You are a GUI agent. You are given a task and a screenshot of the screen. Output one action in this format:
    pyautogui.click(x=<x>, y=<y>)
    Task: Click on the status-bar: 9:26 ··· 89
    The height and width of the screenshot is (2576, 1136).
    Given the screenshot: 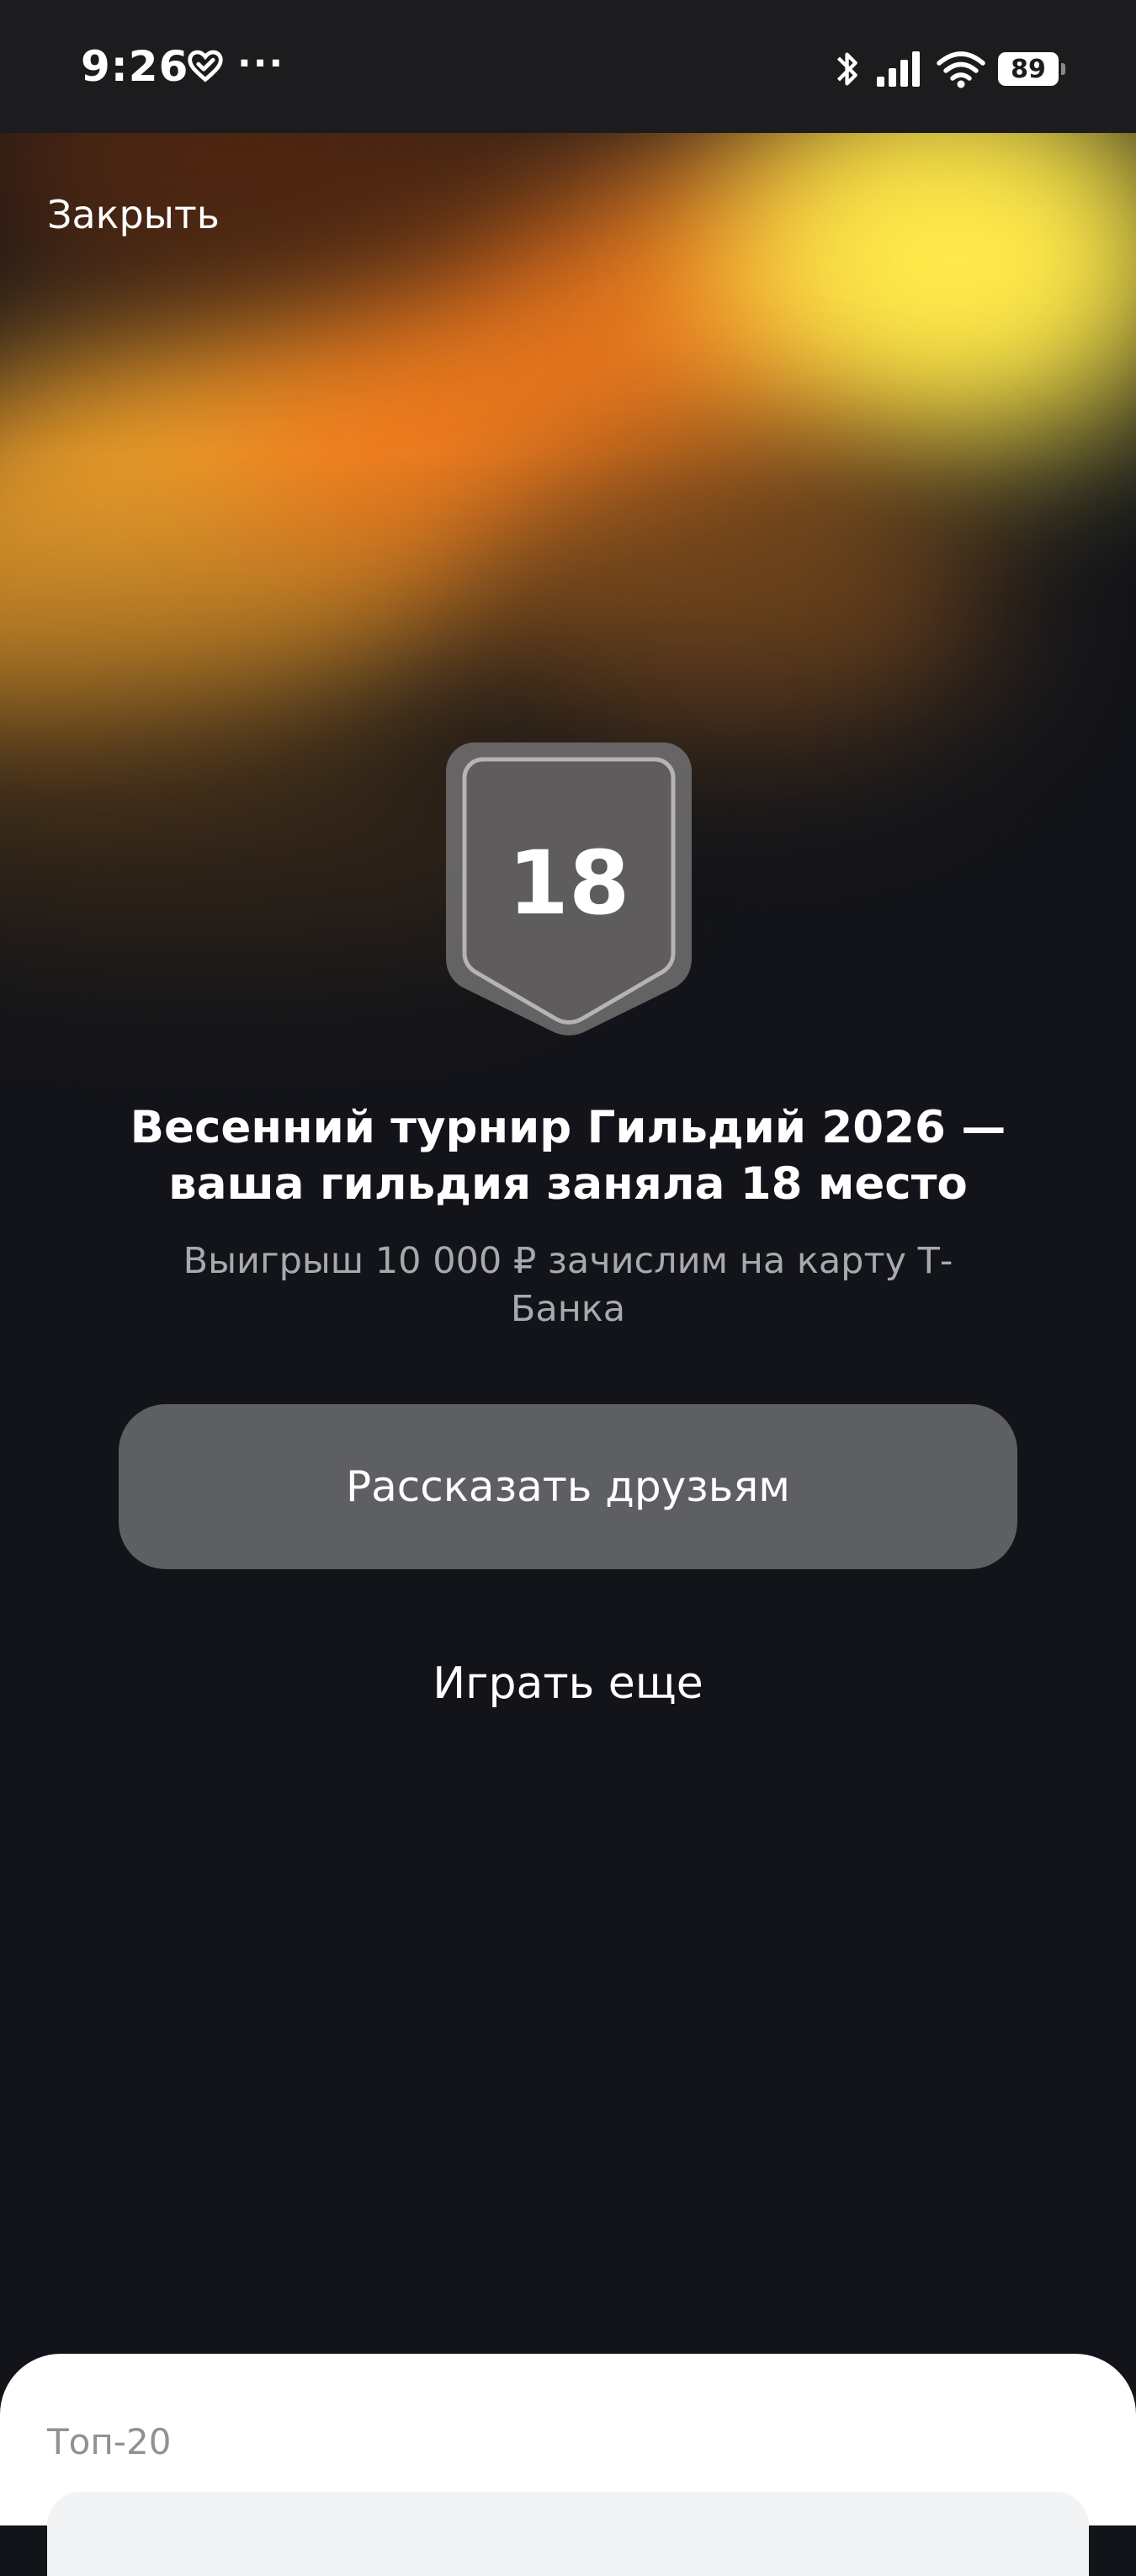 What is the action you would take?
    pyautogui.click(x=568, y=66)
    